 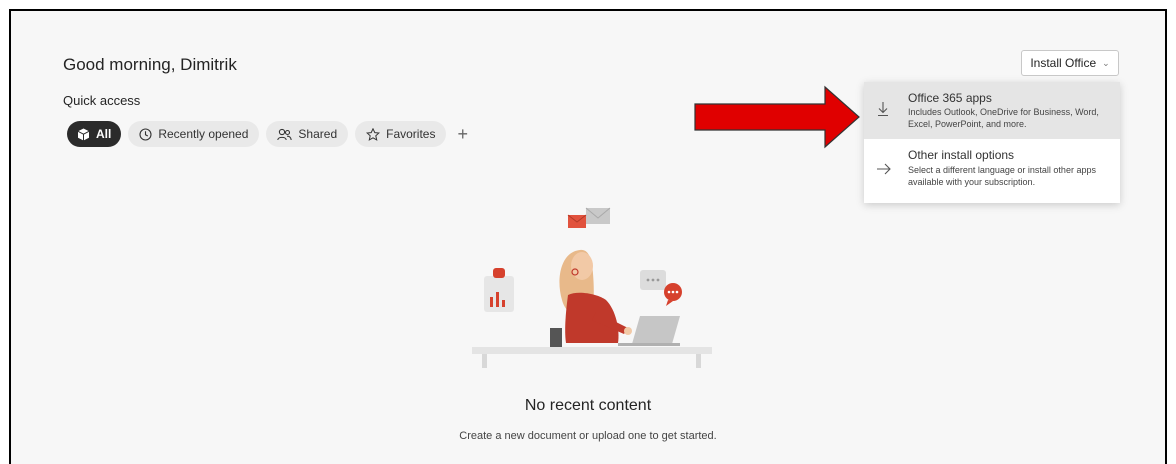 I want to click on filter-favorites-label: Favorites, so click(x=411, y=134).